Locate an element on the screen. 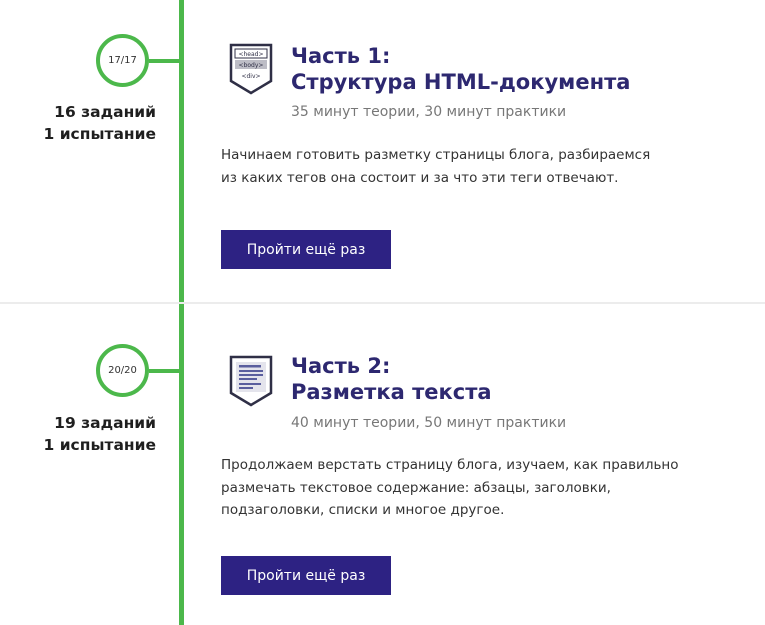  icon-label-body: <body> is located at coordinates (251, 65).